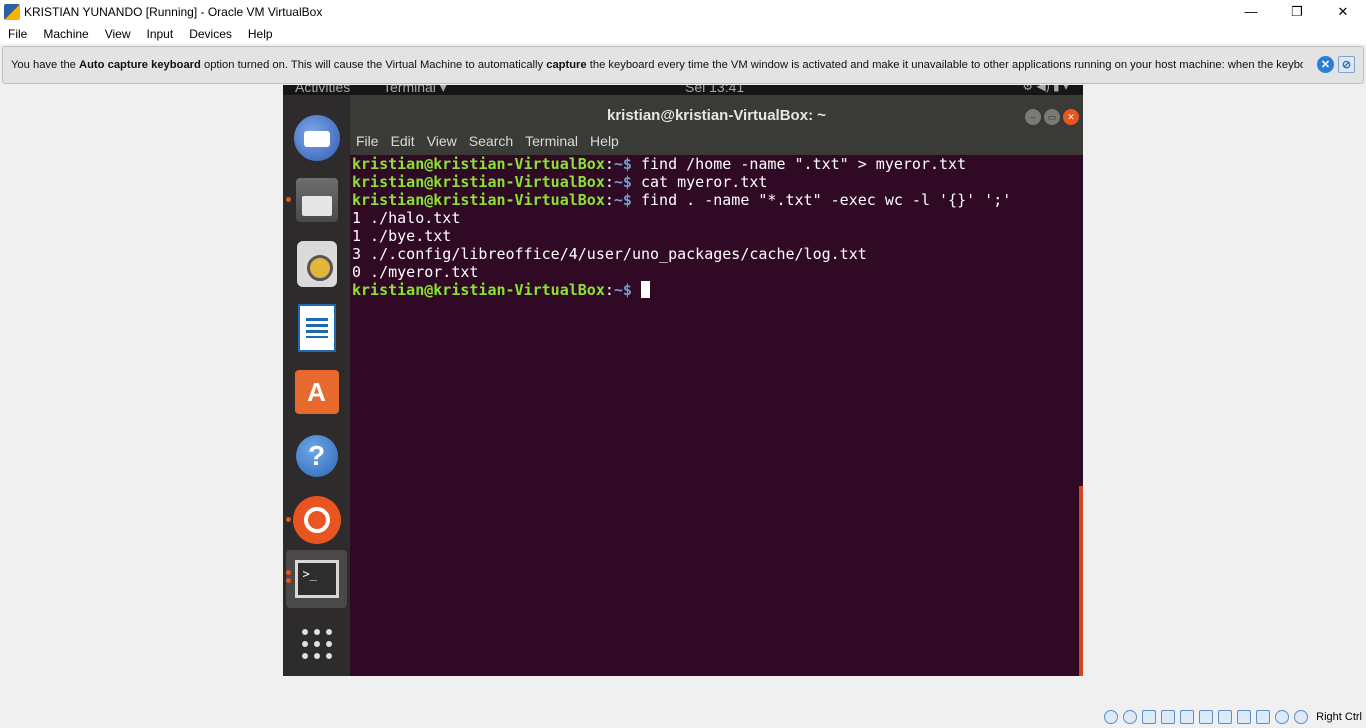 Image resolution: width=1366 pixels, height=728 pixels. I want to click on usb-icon, so click(1187, 717).